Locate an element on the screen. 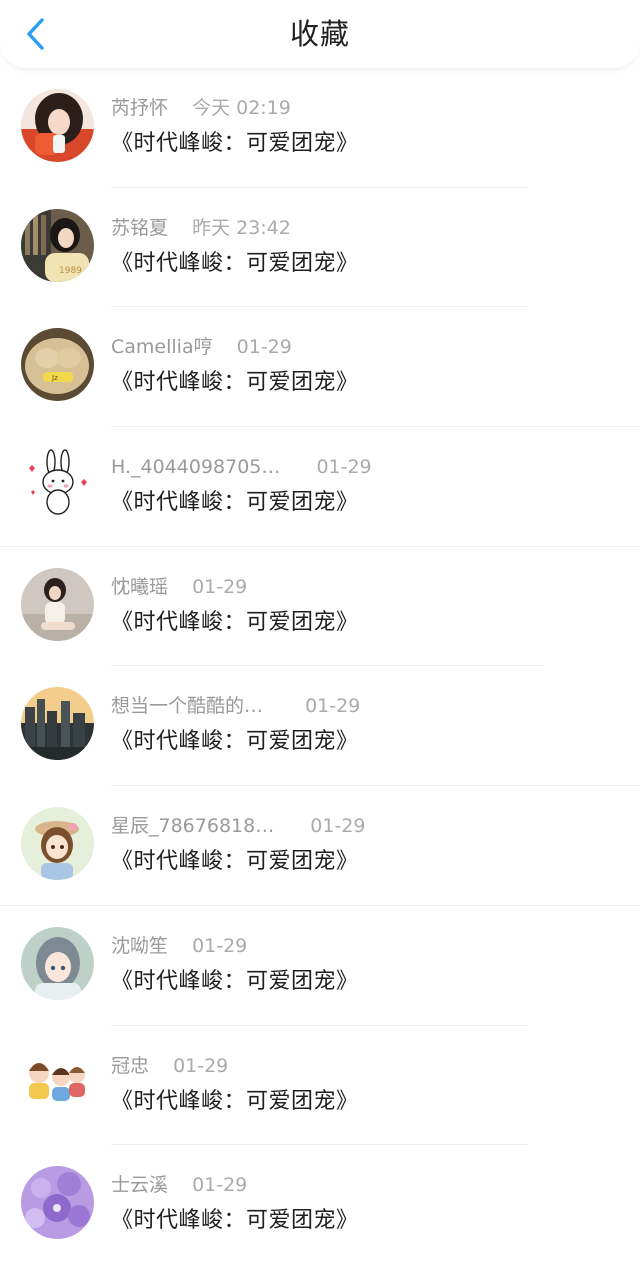  list-item: 冠忠 01-29 《时代峰峻：可爱团宠》 is located at coordinates (320, 1086).